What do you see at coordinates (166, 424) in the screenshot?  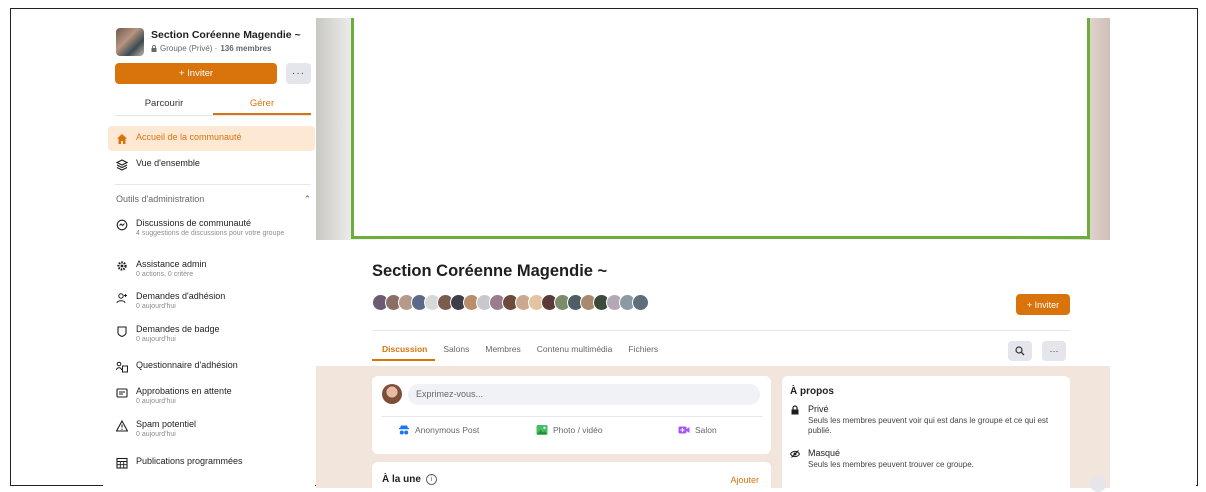 I see `sidebar-item-label: Spam potentiel` at bounding box center [166, 424].